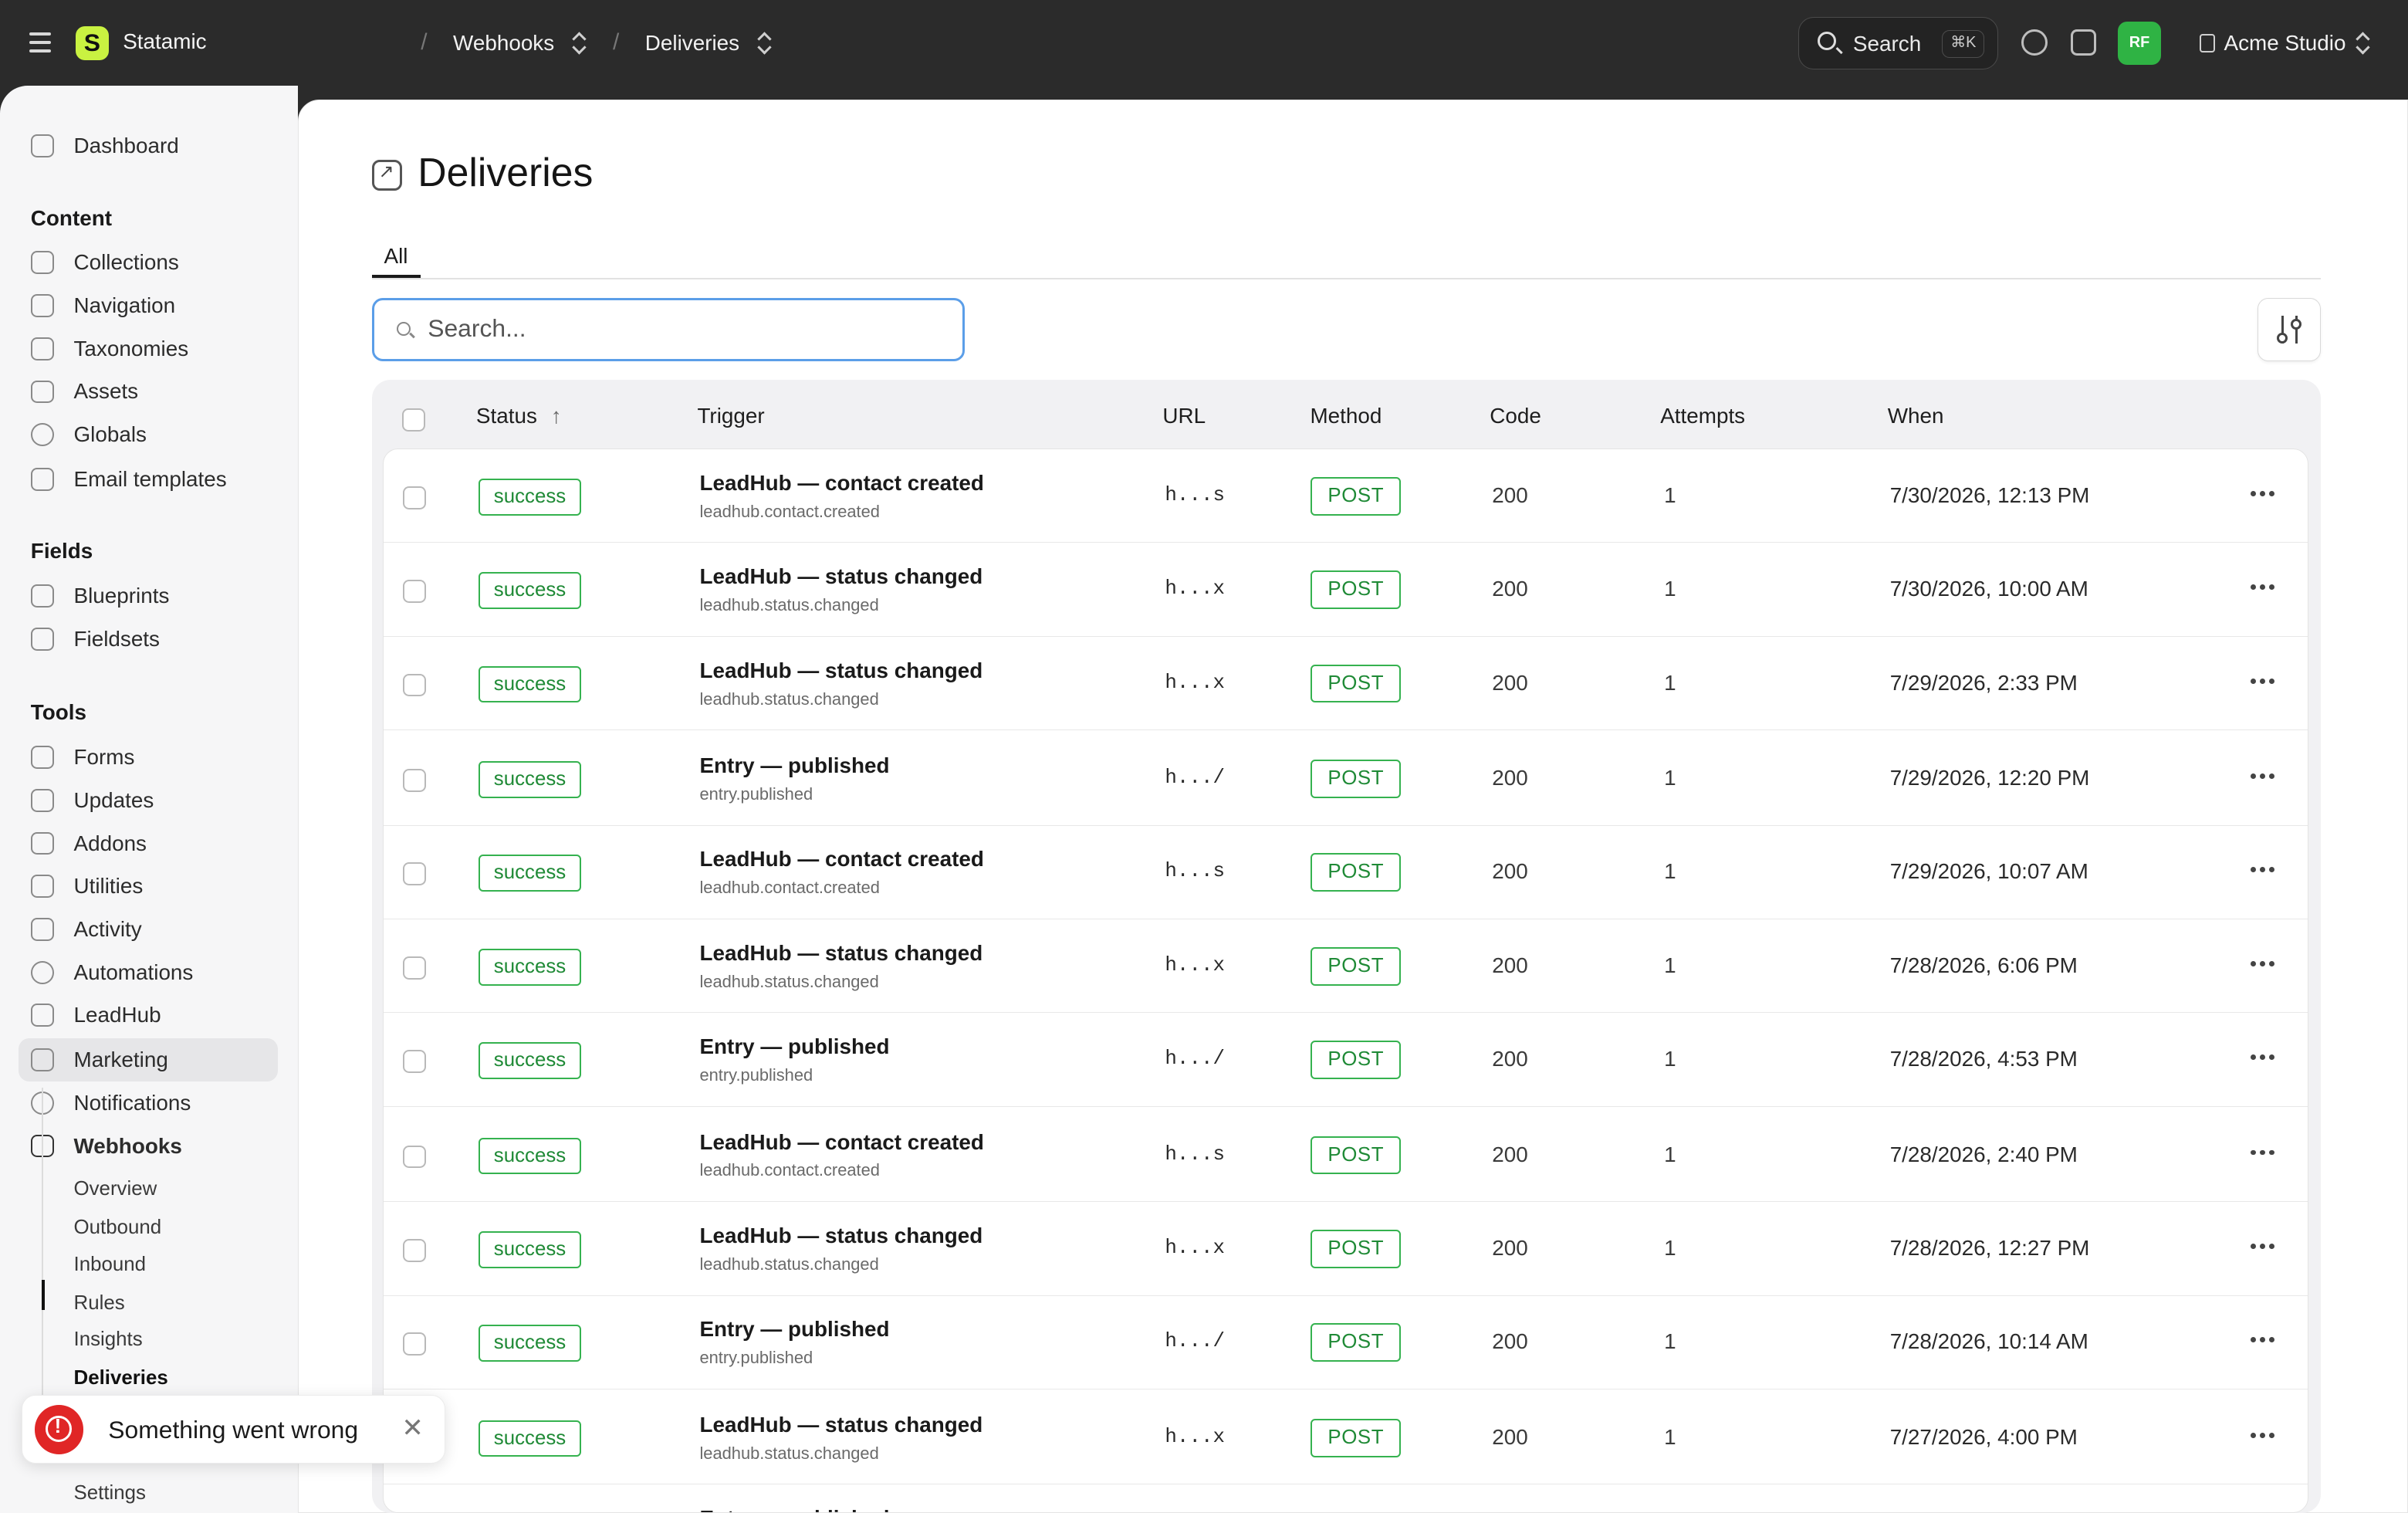 The height and width of the screenshot is (1513, 2408). What do you see at coordinates (89, 434) in the screenshot?
I see `sidebar-item-globals: Globals` at bounding box center [89, 434].